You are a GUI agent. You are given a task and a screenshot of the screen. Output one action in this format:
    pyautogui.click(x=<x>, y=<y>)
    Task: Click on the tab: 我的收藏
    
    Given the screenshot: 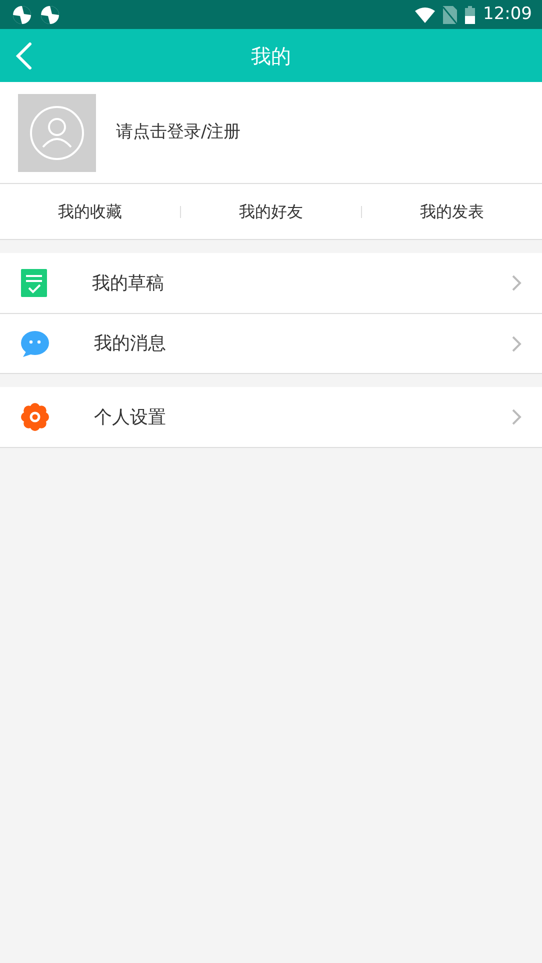 What is the action you would take?
    pyautogui.click(x=90, y=212)
    